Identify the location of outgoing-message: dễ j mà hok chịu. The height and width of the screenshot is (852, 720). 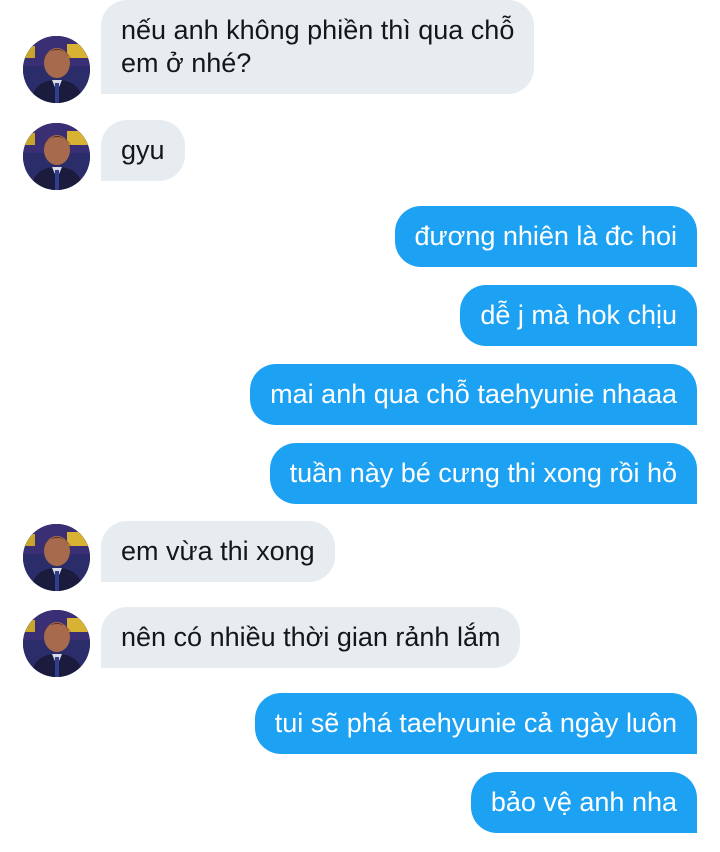
(578, 315).